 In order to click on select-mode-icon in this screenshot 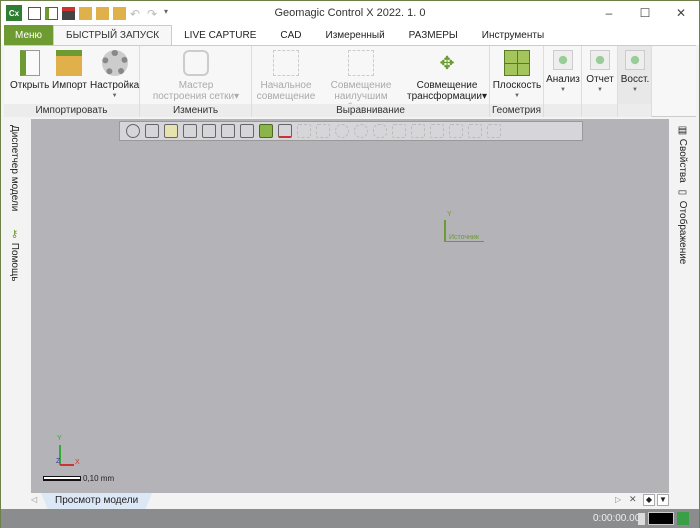, I will do `click(475, 131)`.